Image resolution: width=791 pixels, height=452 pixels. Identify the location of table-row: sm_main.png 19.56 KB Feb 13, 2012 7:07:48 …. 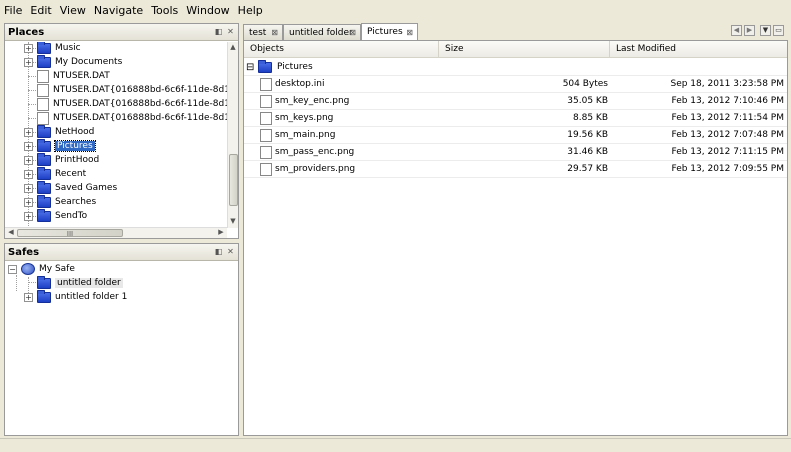
(515, 135).